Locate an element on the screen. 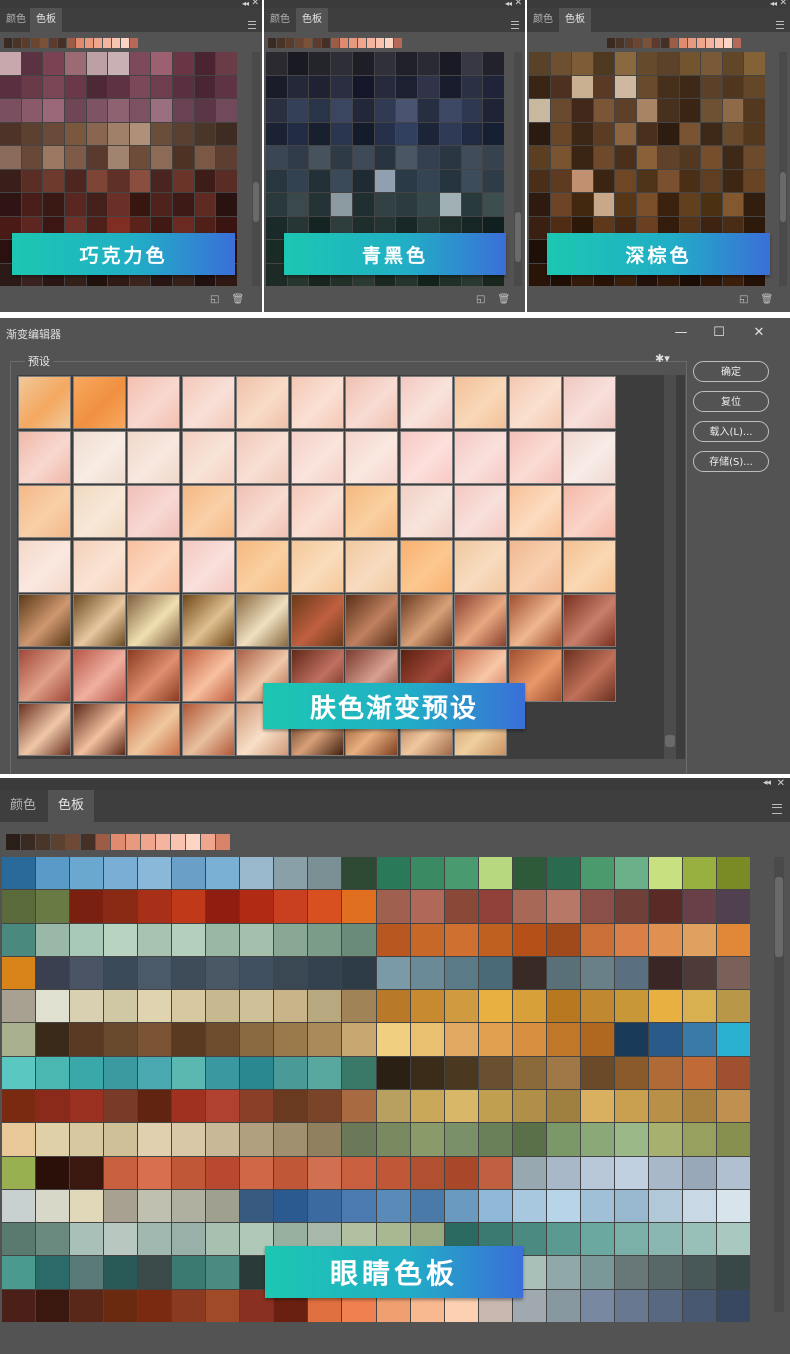  close-icon: ✕ is located at coordinates (781, 783).